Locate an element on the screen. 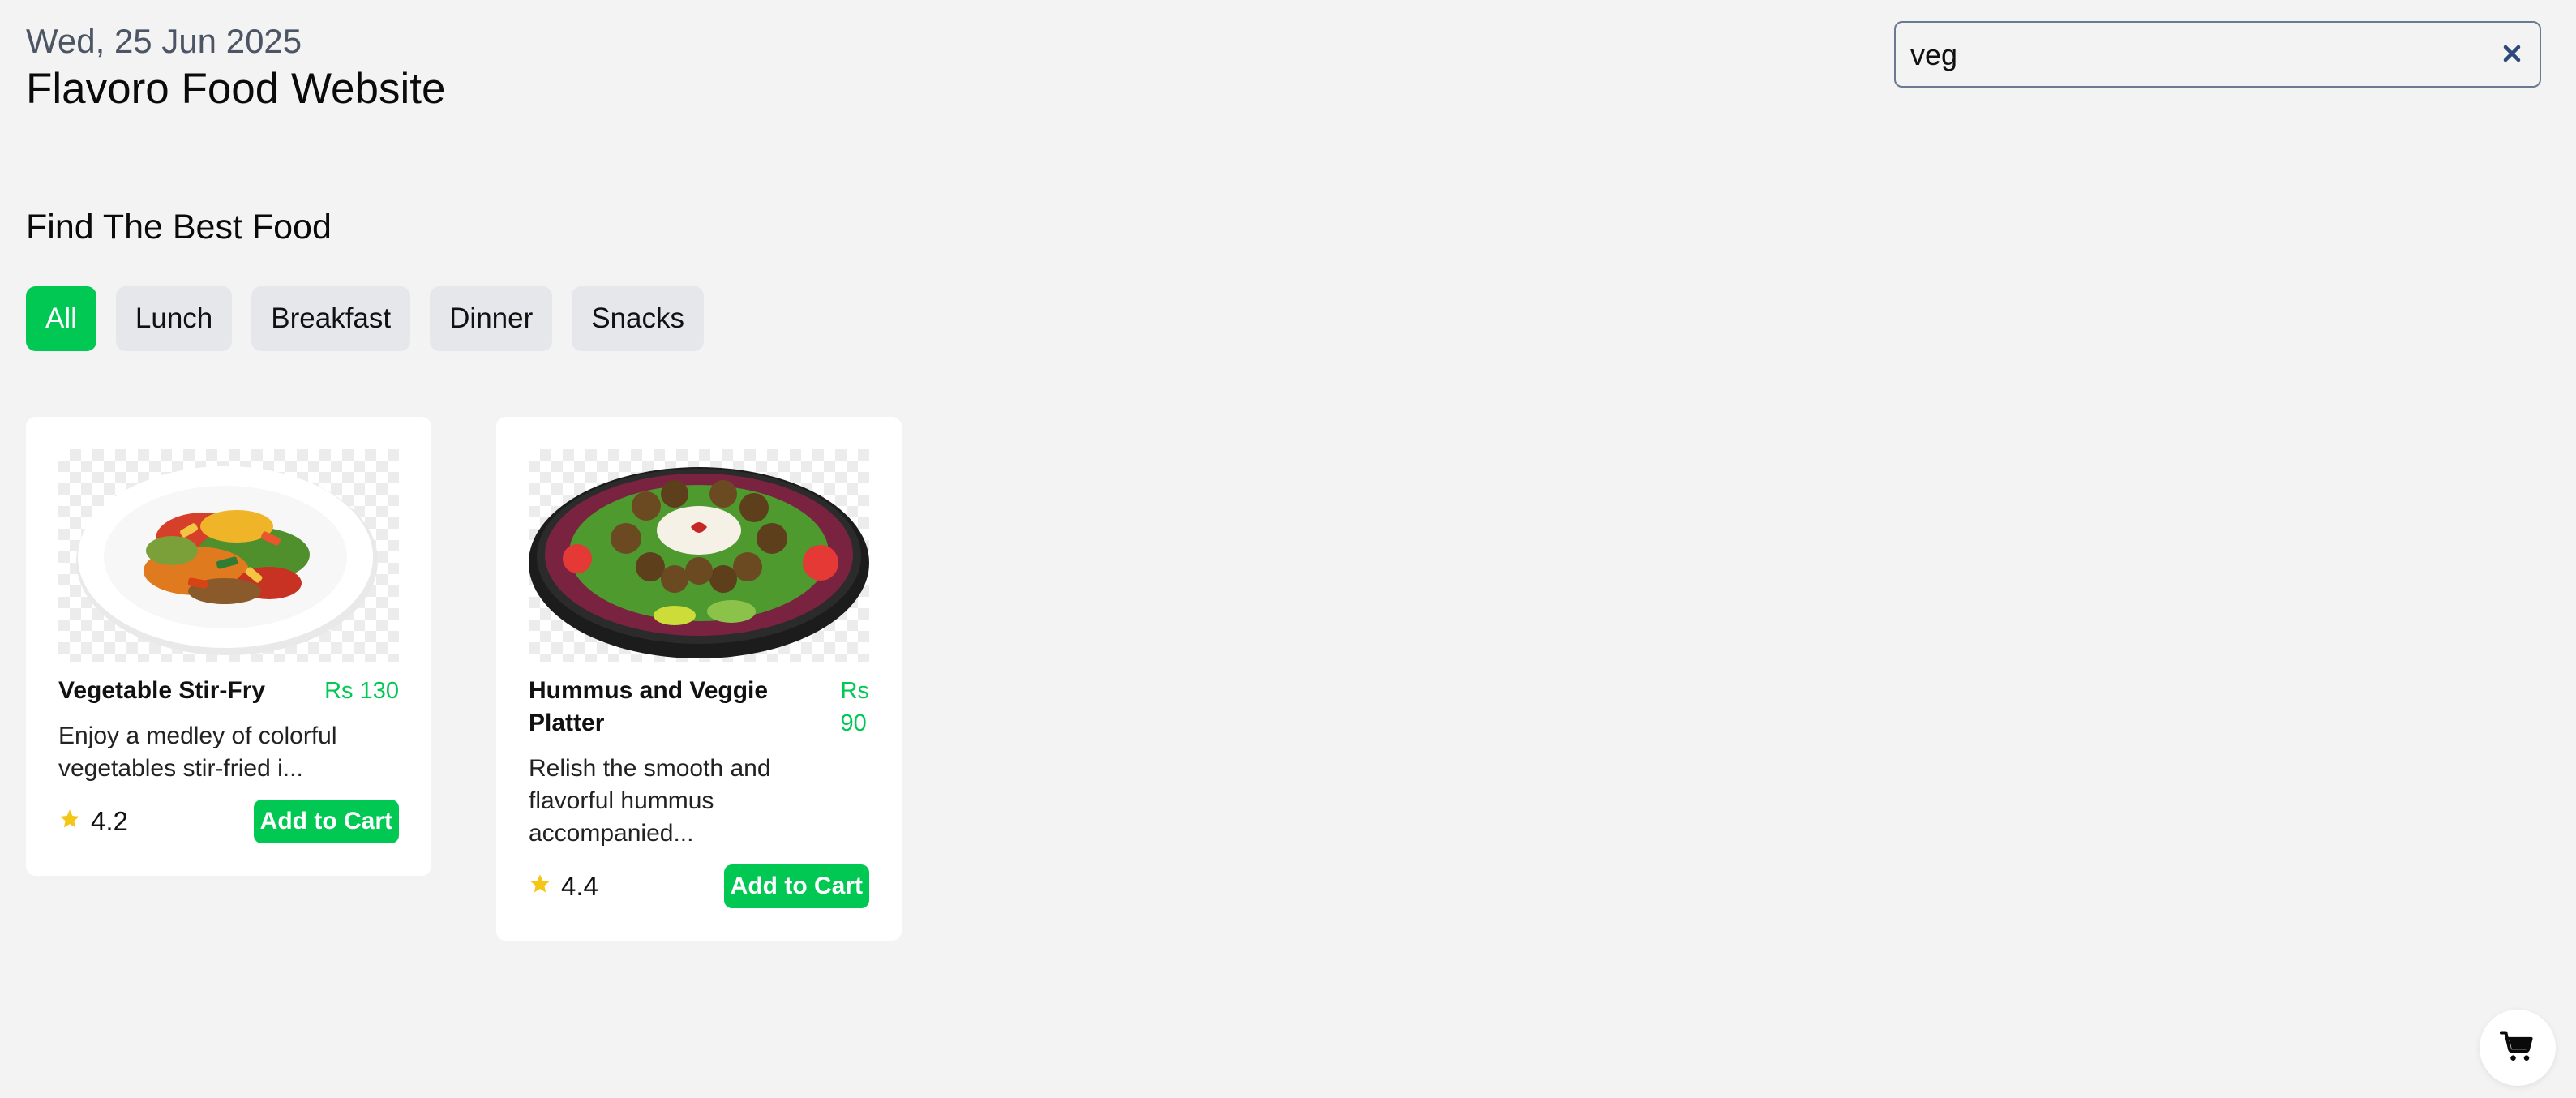 The image size is (2576, 1098). site-title: Flavoro Food Website is located at coordinates (236, 90).